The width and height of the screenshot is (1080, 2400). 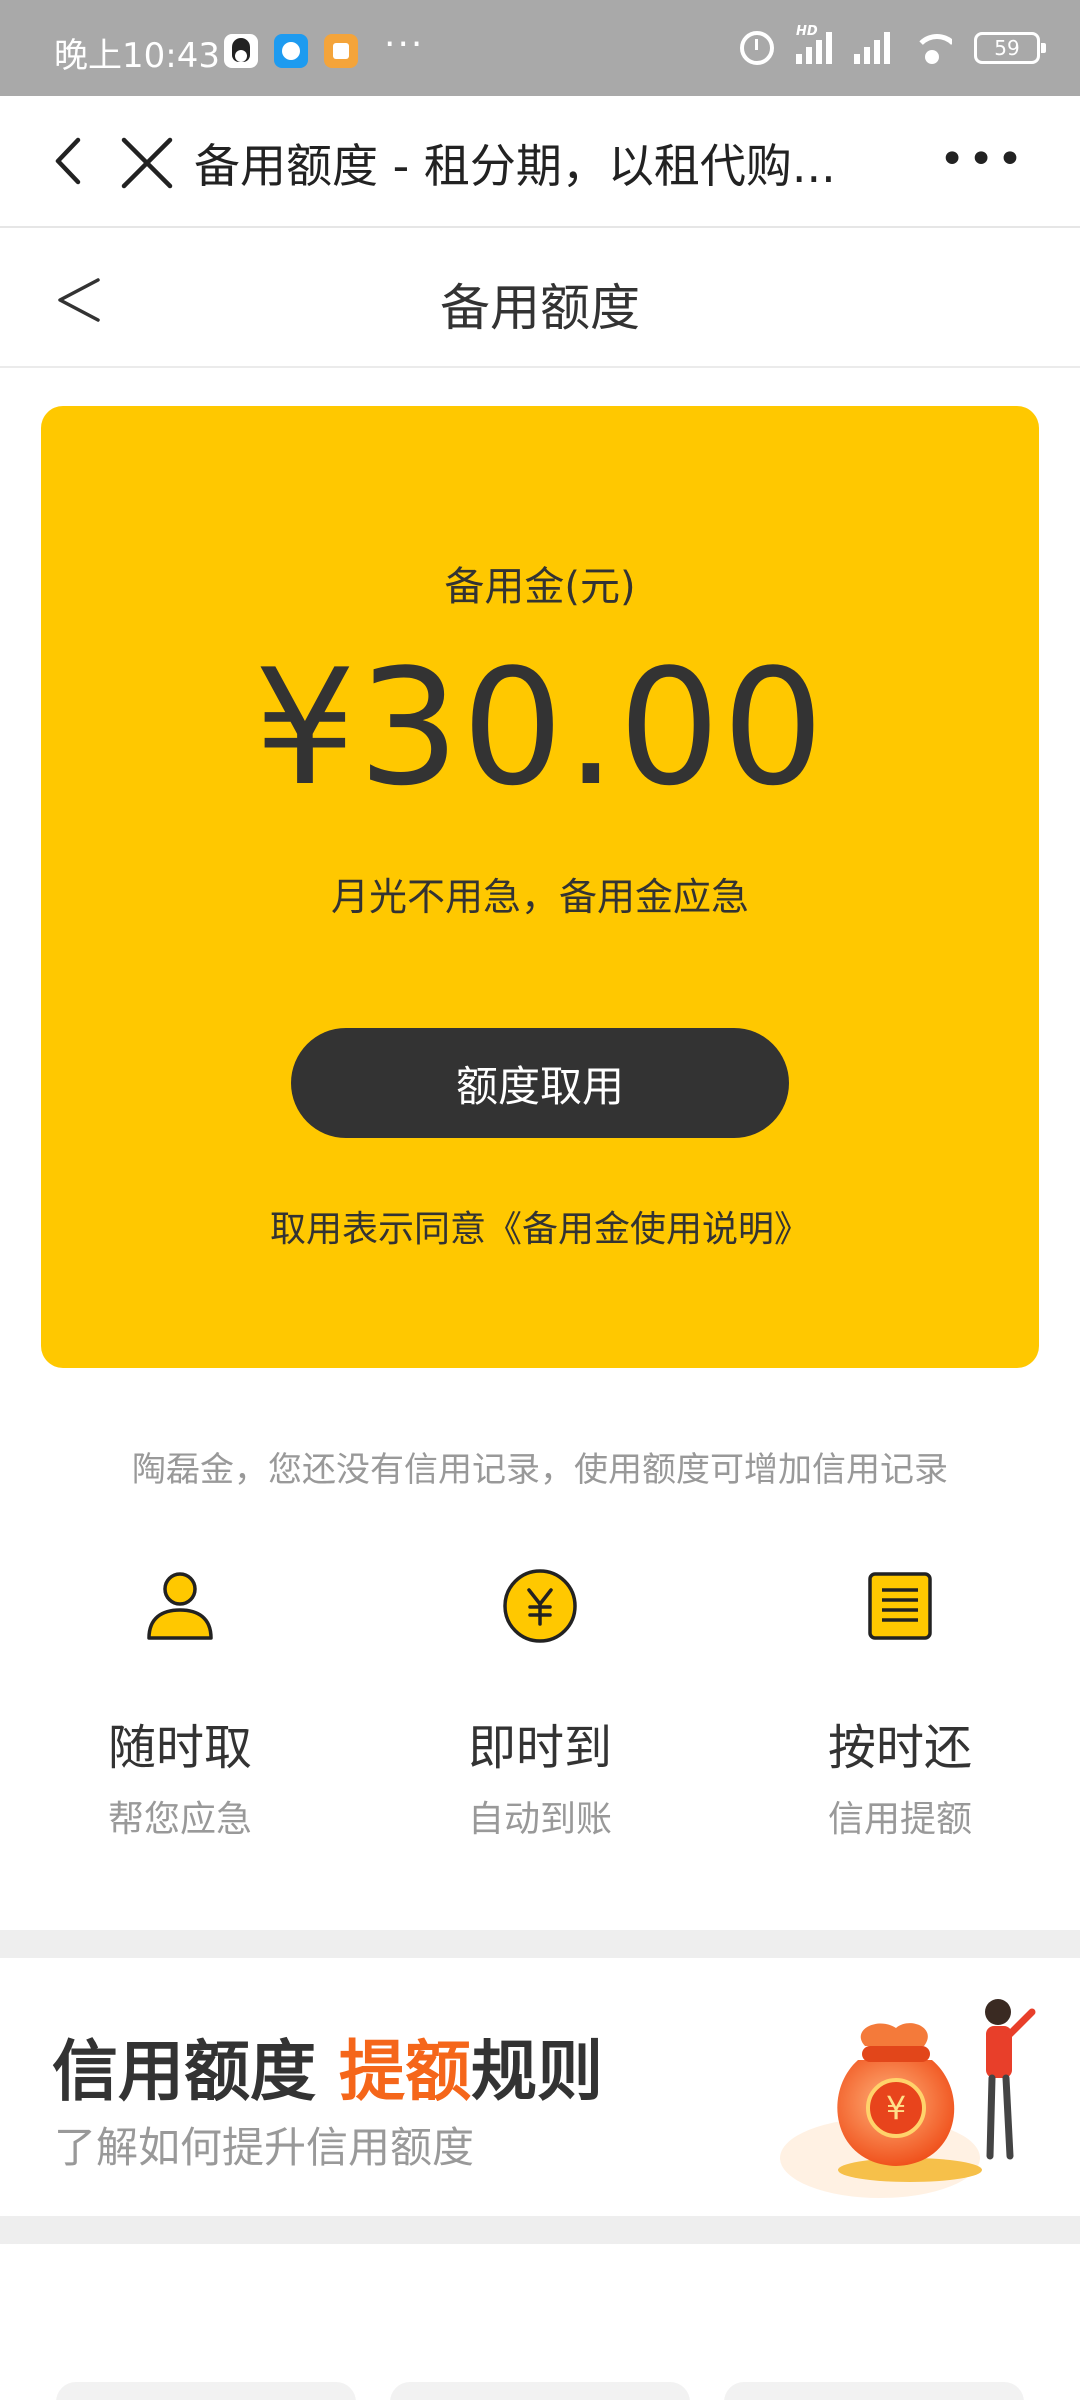 What do you see at coordinates (540, 1226) in the screenshot?
I see `usage-agreement-link: 取用表示同意《备用金使用说明》` at bounding box center [540, 1226].